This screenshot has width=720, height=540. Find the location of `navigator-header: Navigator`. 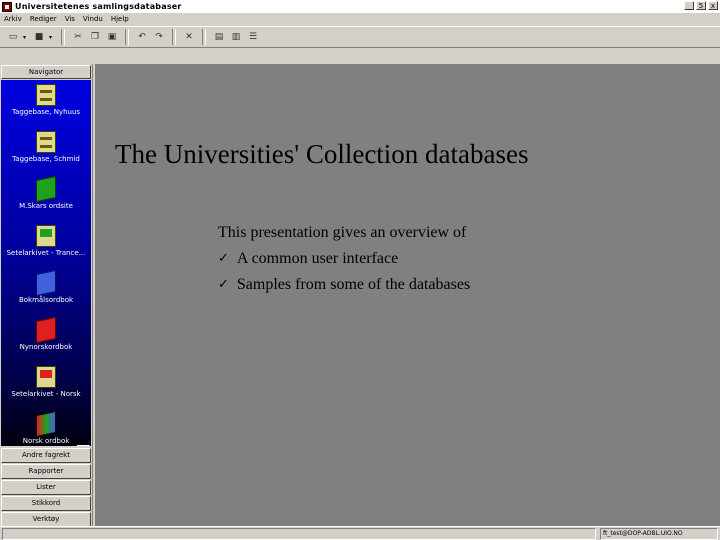

navigator-header: Navigator is located at coordinates (46, 72).